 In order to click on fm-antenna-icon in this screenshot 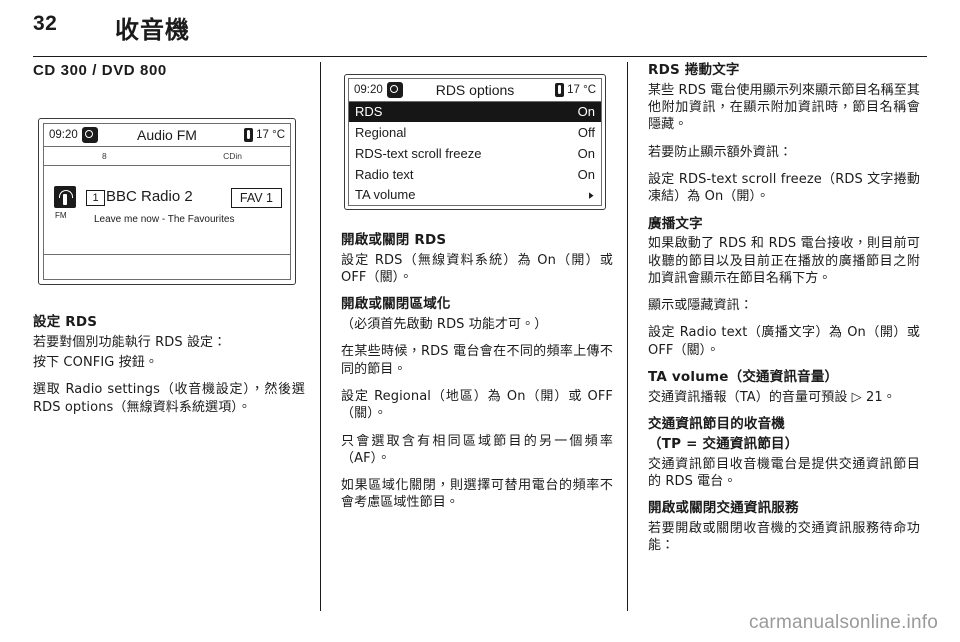, I will do `click(65, 197)`.